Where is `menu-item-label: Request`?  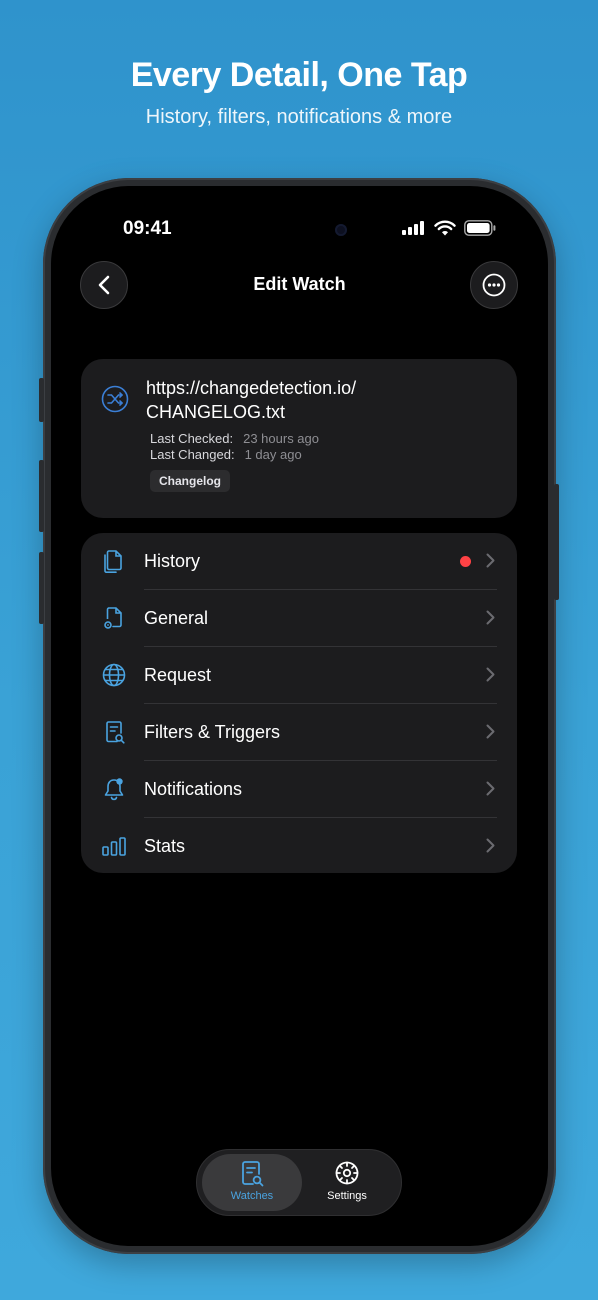
menu-item-label: Request is located at coordinates (178, 675).